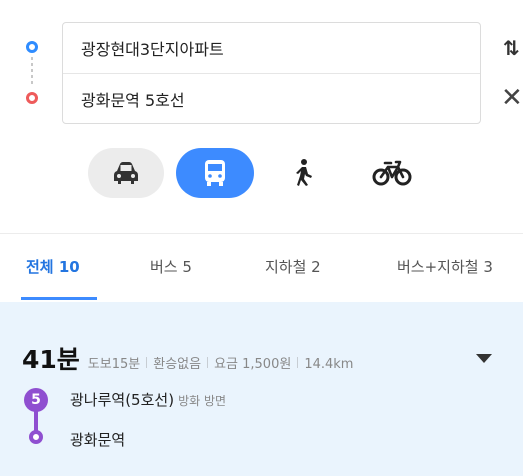 Image resolution: width=523 pixels, height=476 pixels. I want to click on transfer-info: 환승없음, so click(177, 364).